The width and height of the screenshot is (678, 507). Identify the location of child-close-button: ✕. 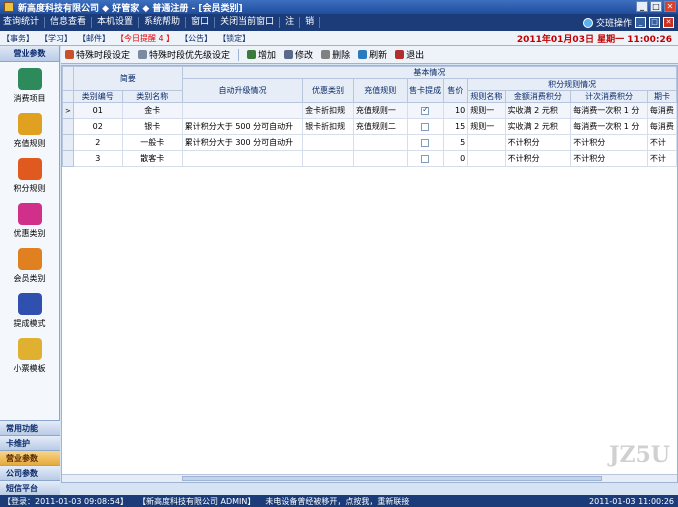
(668, 22).